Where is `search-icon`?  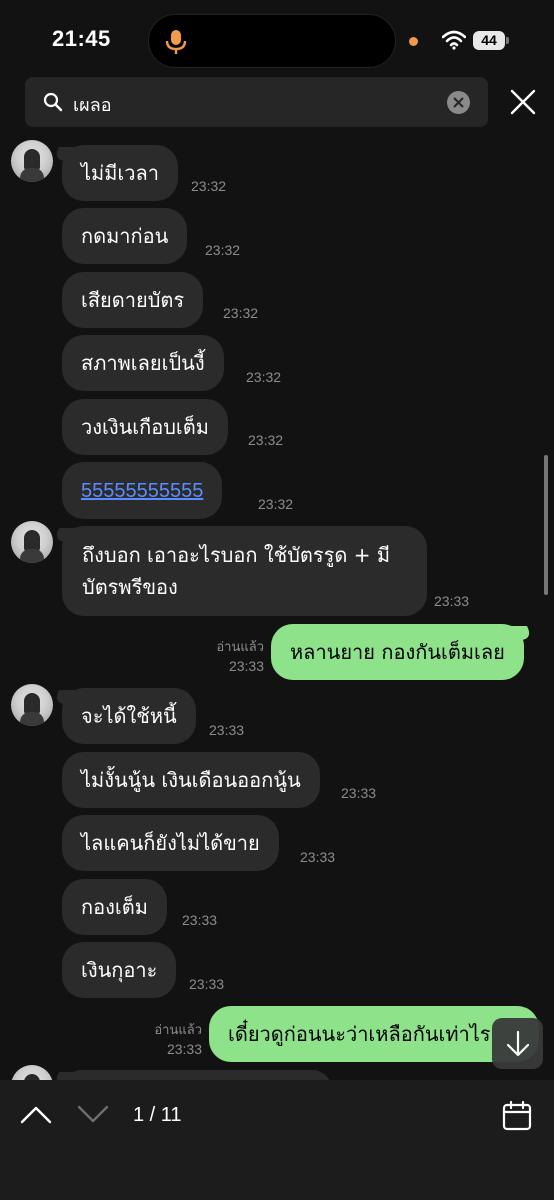
search-icon is located at coordinates (53, 102).